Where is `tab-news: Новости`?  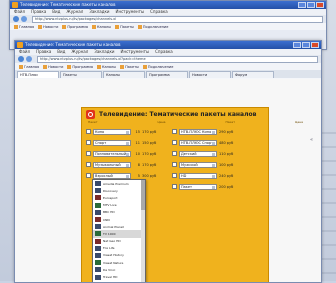
tab-news: Новости is located at coordinates (210, 74).